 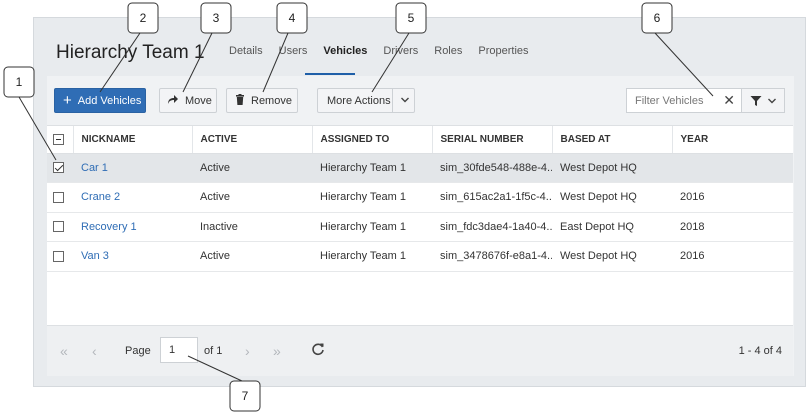 I want to click on nickname-link: Crane 2, so click(x=132, y=197).